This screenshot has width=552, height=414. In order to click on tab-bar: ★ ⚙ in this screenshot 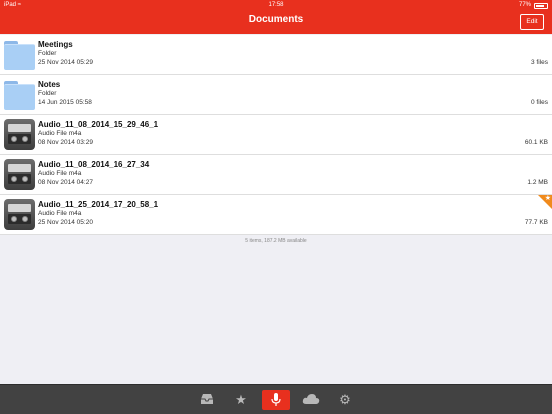, I will do `click(276, 399)`.